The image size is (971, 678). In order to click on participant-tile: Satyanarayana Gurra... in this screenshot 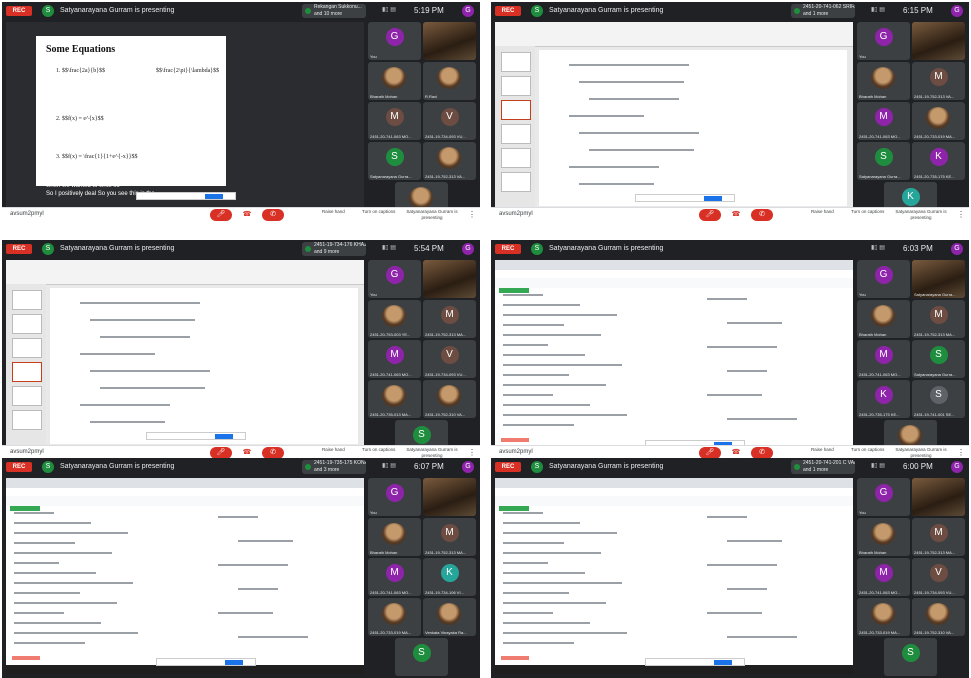, I will do `click(938, 279)`.